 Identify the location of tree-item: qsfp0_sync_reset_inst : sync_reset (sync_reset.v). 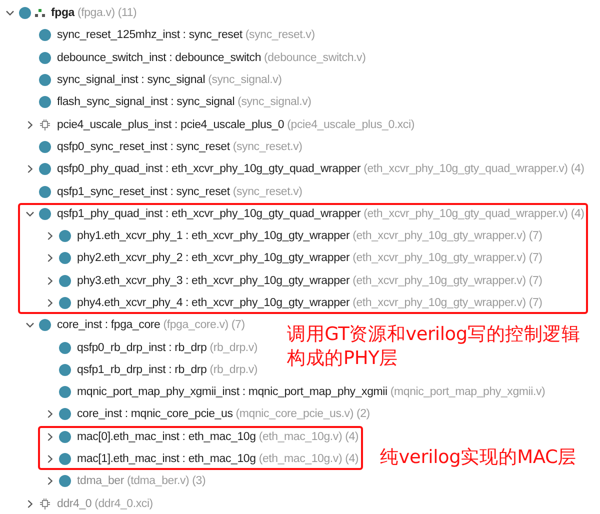
(179, 146).